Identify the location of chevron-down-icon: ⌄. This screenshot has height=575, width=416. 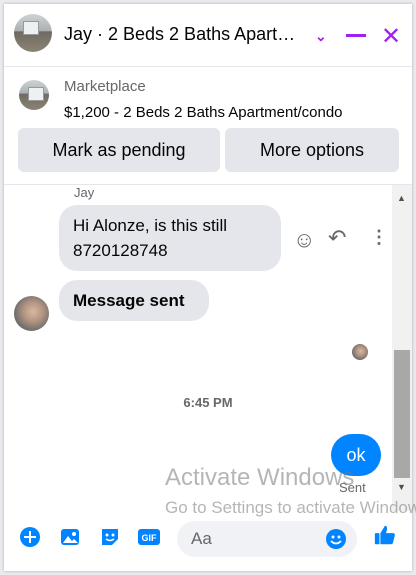
(321, 36).